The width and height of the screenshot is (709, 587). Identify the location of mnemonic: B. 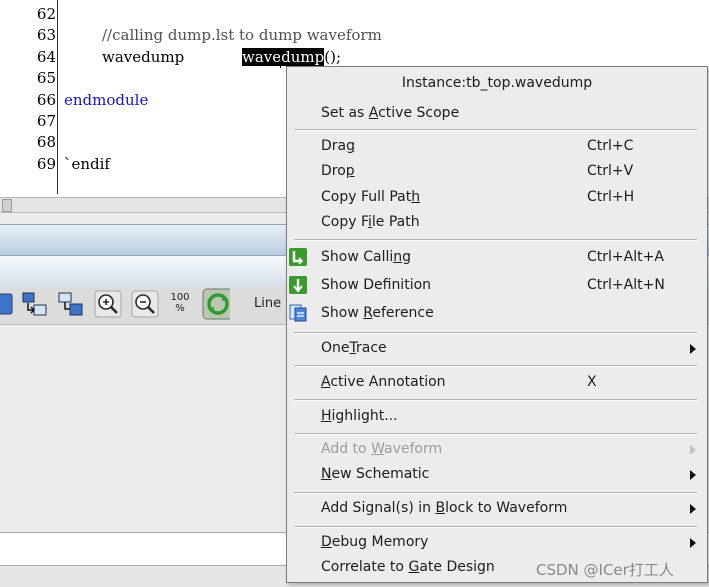
(440, 508).